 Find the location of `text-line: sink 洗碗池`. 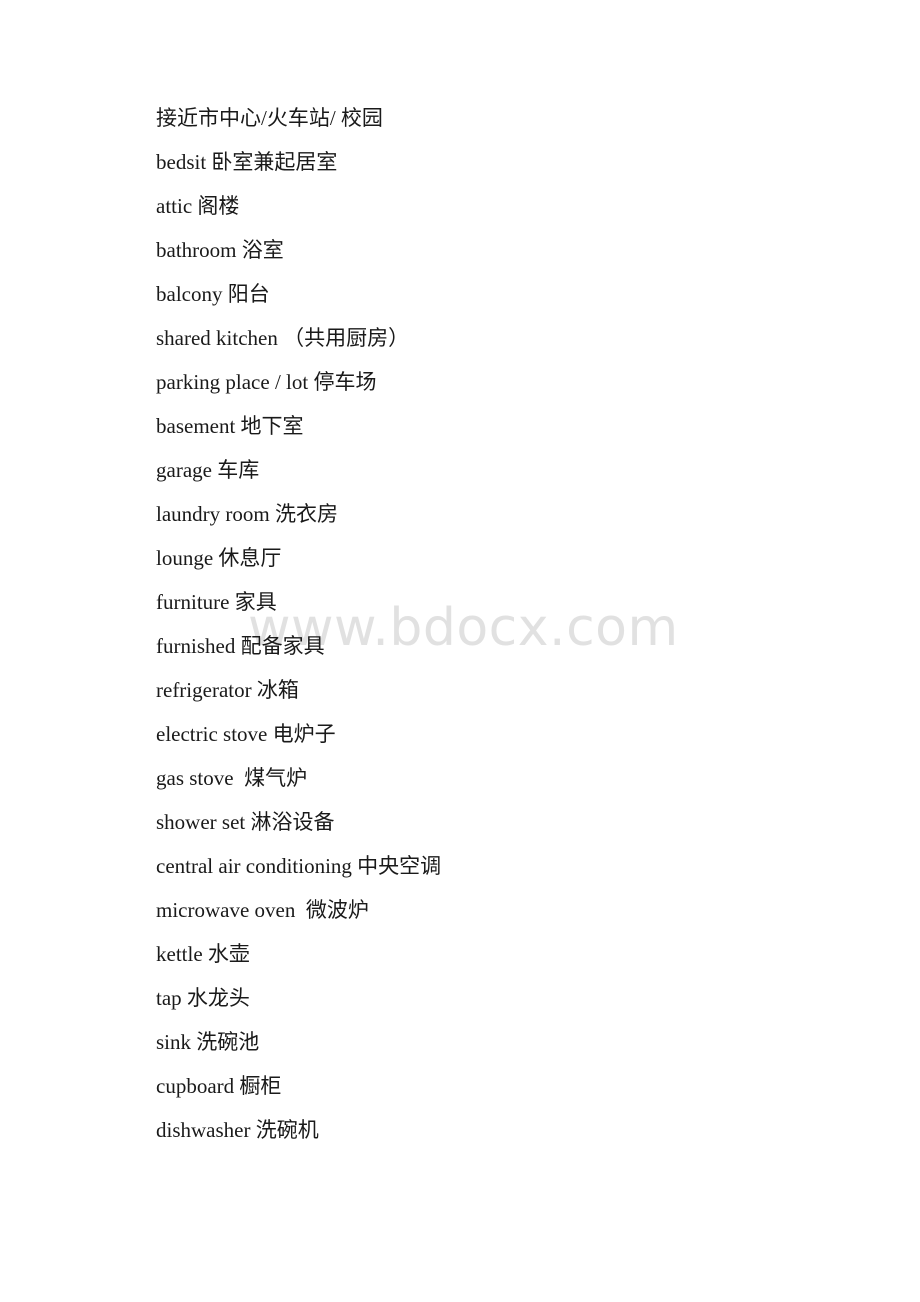

text-line: sink 洗碗池 is located at coordinates (208, 1042).